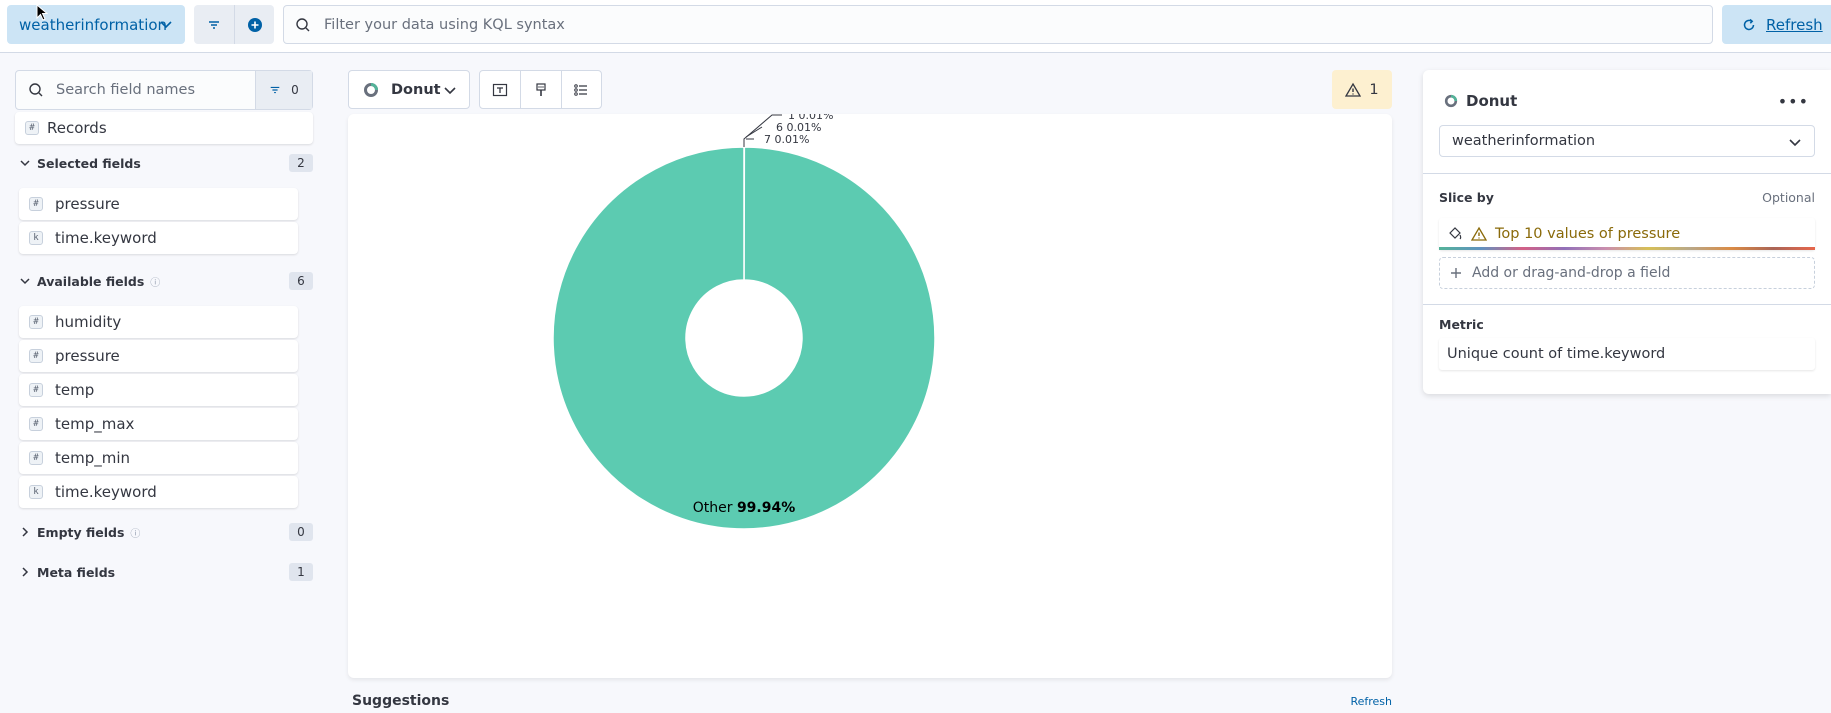 This screenshot has height=713, width=1831. I want to click on filter-menu-button, so click(214, 24).